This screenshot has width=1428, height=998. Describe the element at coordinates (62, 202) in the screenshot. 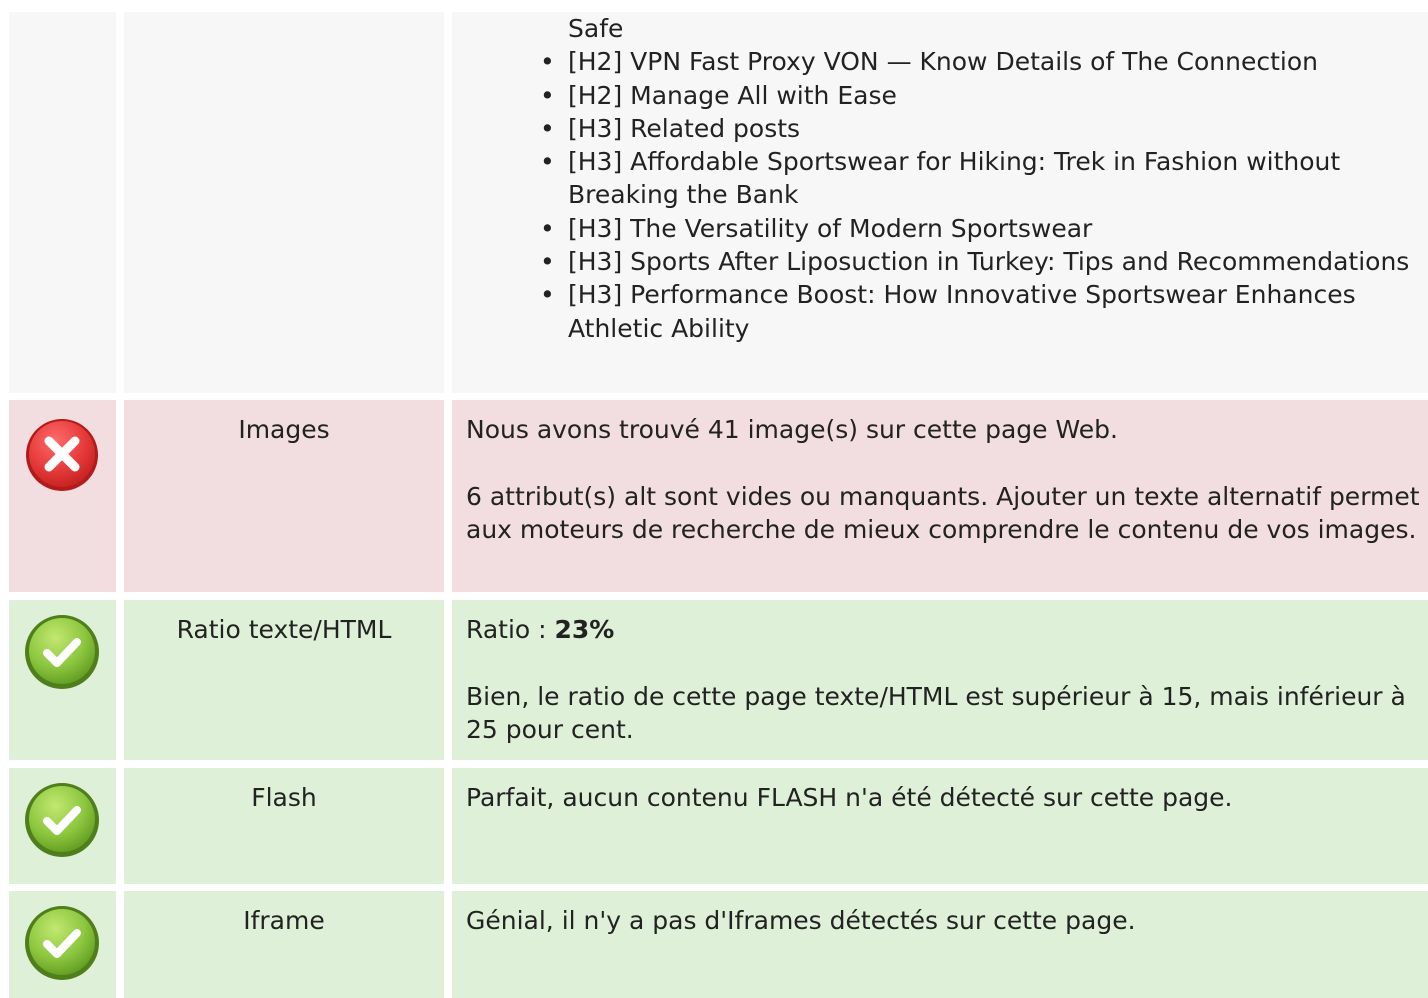

I see `headings-icon-cell` at that location.